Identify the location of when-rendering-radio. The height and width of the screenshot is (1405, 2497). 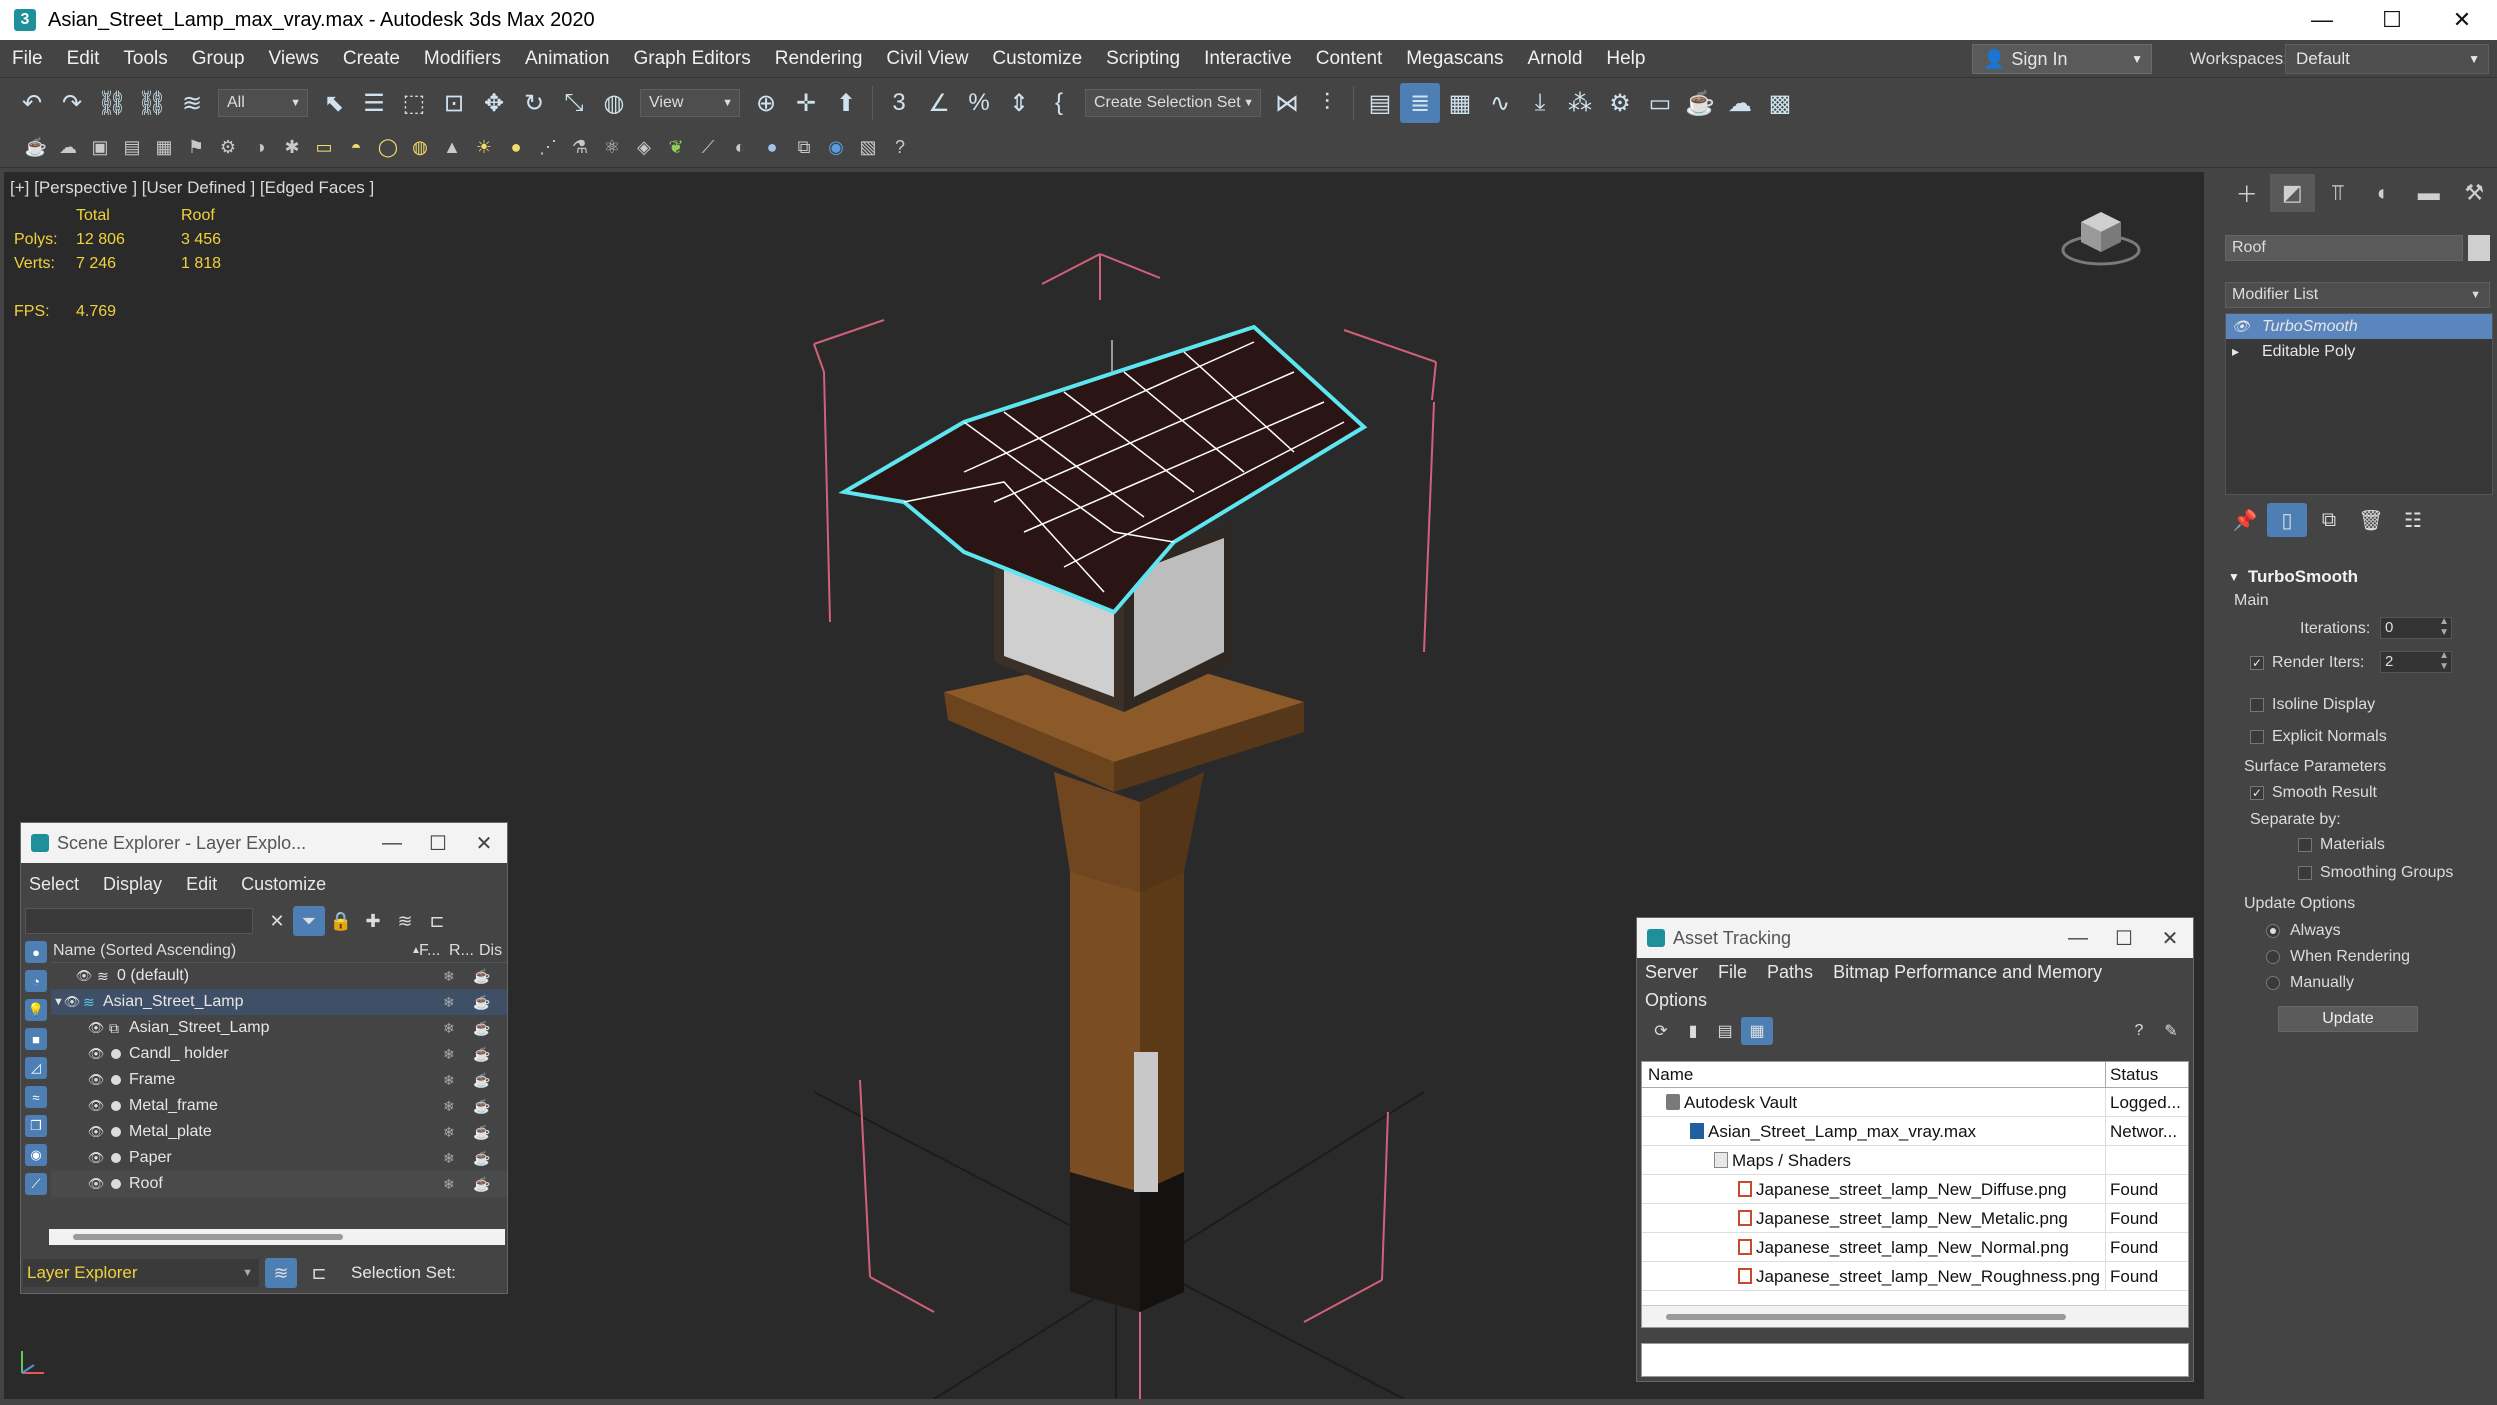
(2273, 957).